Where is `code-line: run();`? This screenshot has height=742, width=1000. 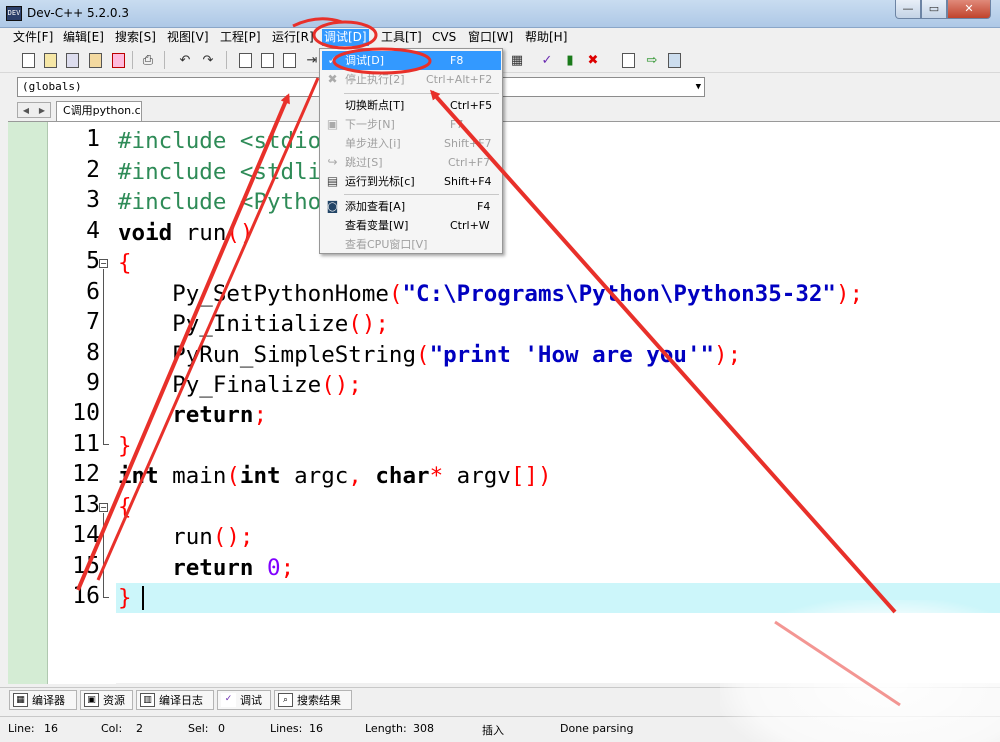
code-line: run(); is located at coordinates (186, 537).